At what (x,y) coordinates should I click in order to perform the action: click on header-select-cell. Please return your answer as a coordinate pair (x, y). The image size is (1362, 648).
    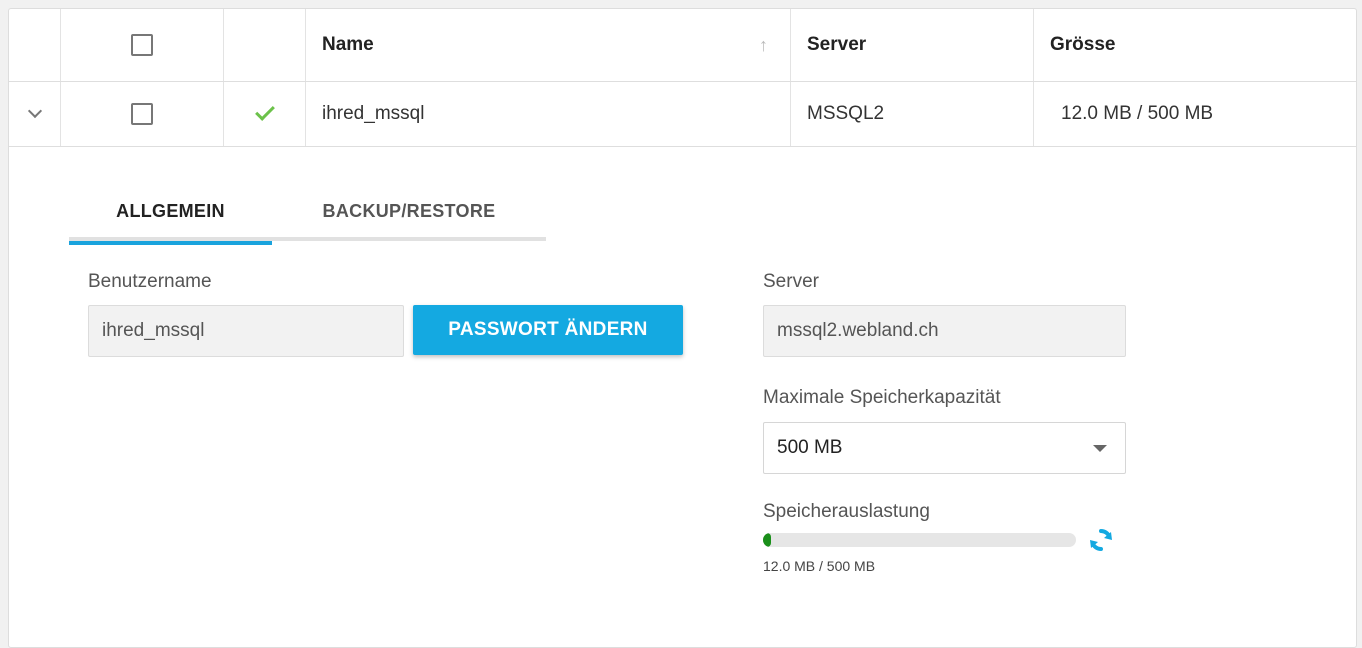
    Looking at the image, I should click on (142, 45).